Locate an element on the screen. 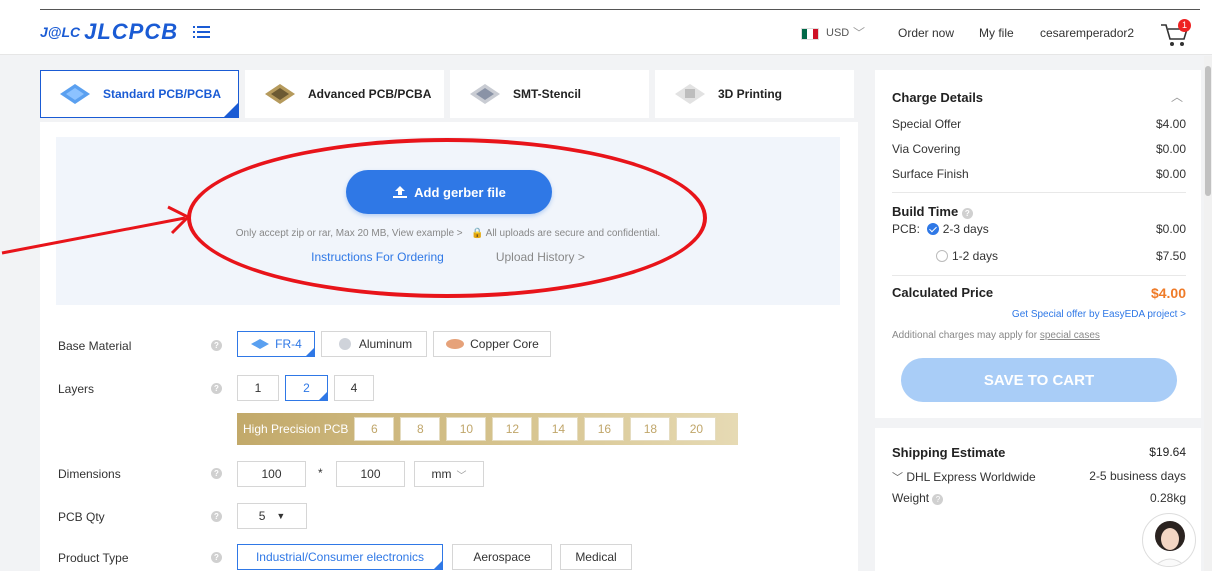  calculated-price-label: Calculated Price is located at coordinates (943, 292).